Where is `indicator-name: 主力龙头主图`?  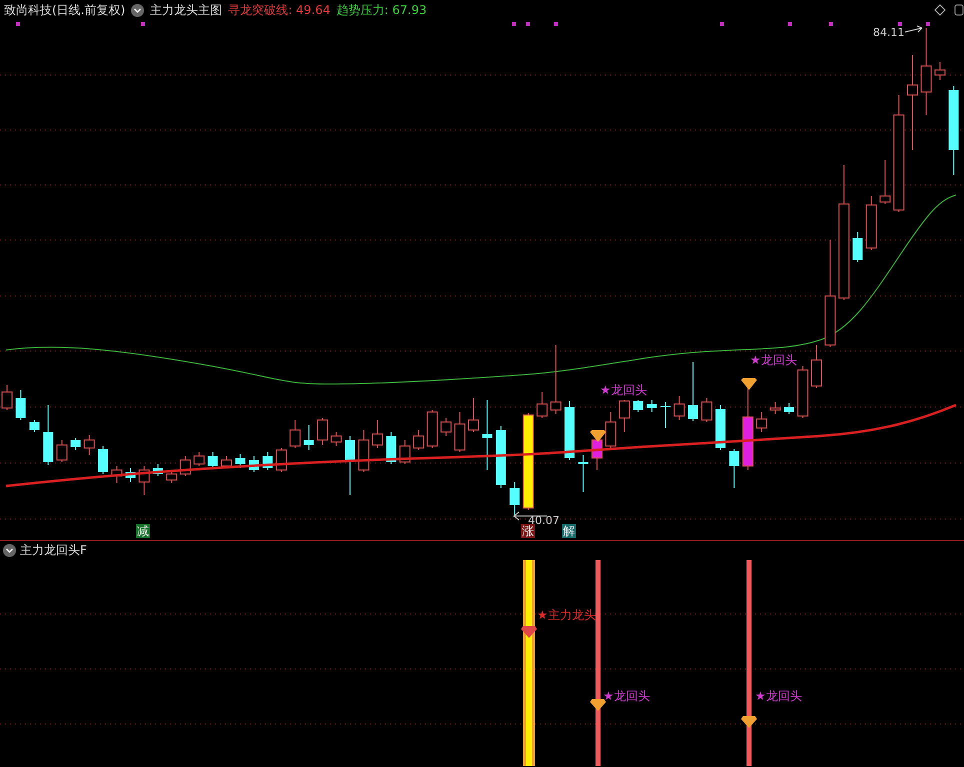
indicator-name: 主力龙头主图 is located at coordinates (186, 10).